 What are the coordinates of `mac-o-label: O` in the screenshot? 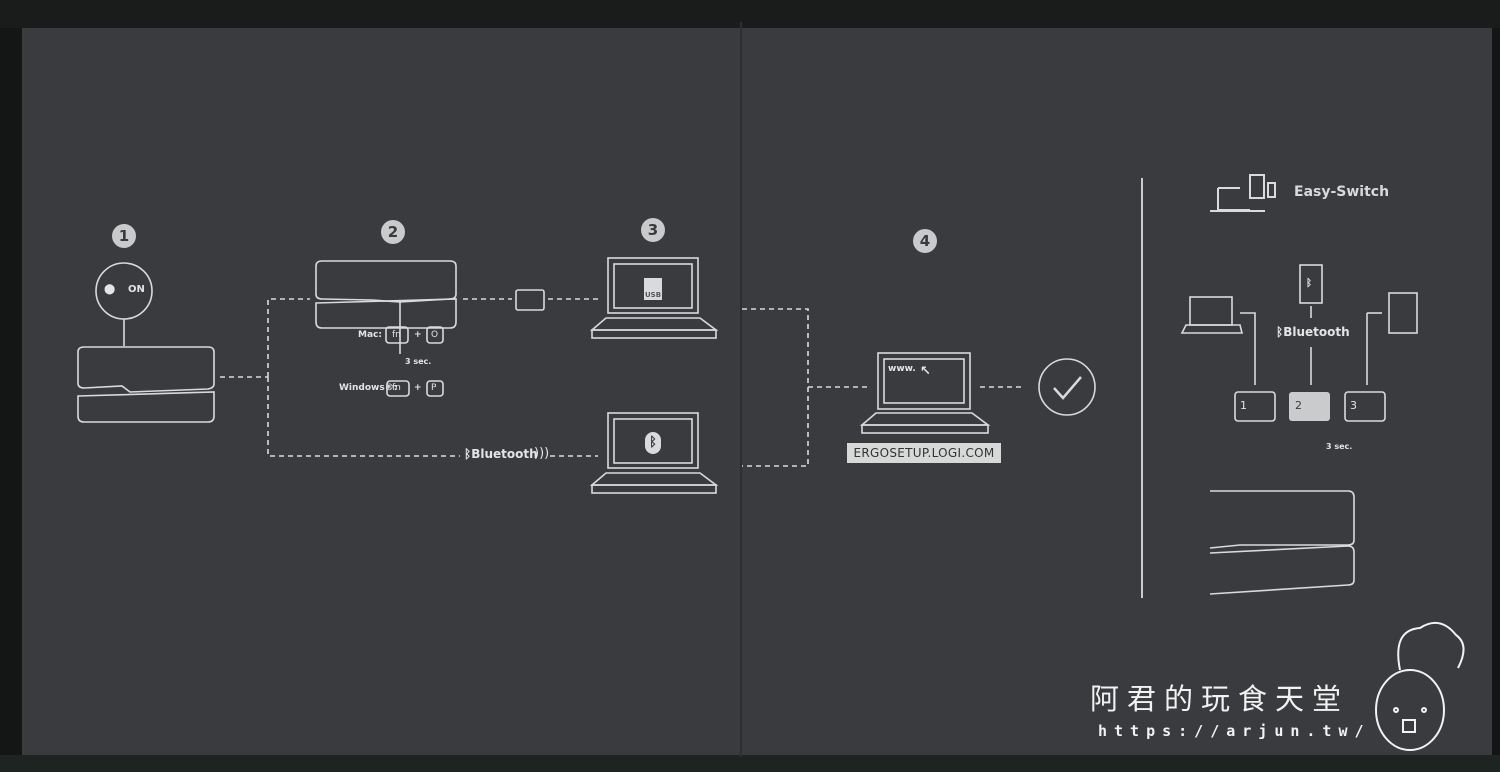 It's located at (435, 335).